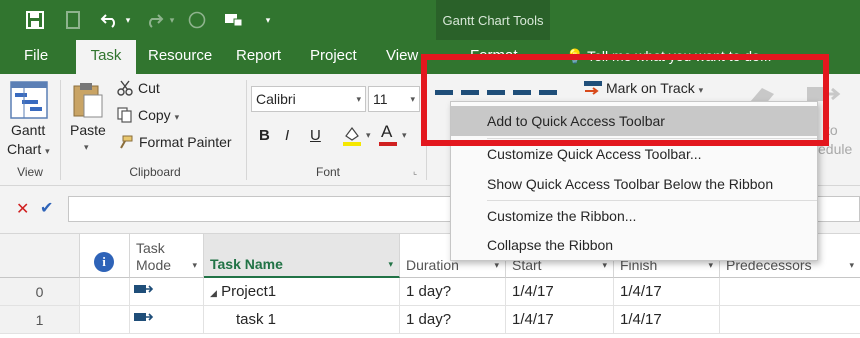  I want to click on lightbulb-icon: 💡, so click(575, 56).